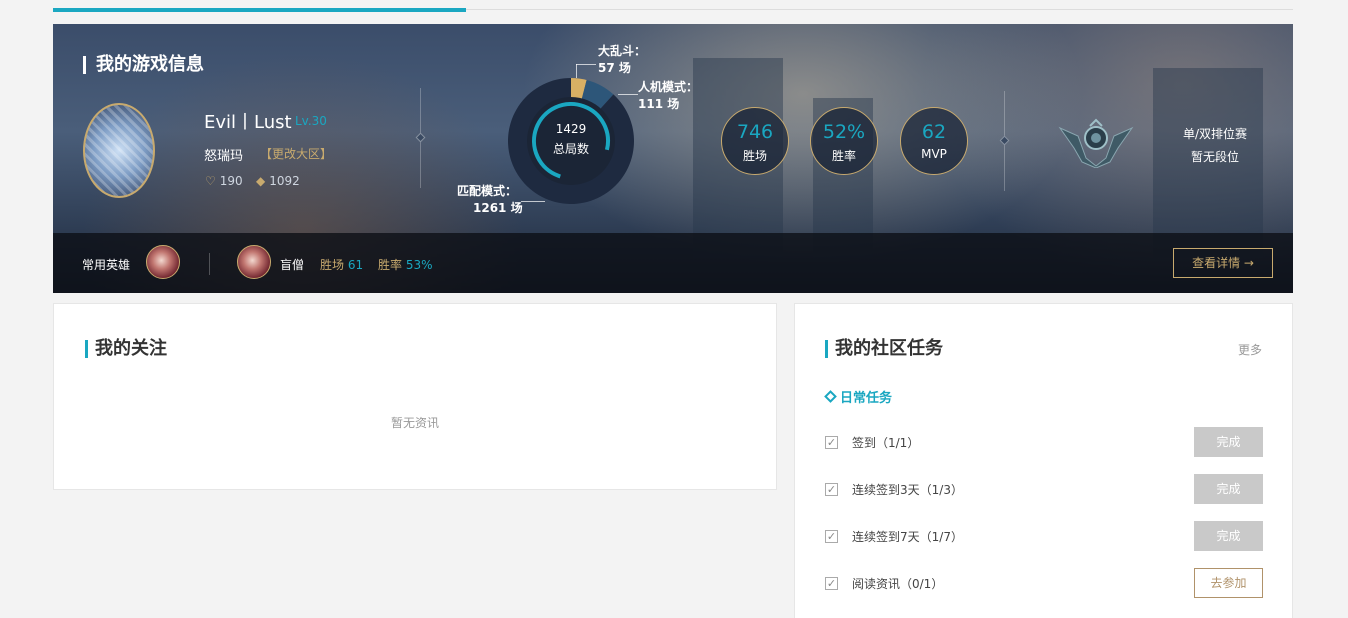  I want to click on champion-name: 盲僧, so click(292, 265).